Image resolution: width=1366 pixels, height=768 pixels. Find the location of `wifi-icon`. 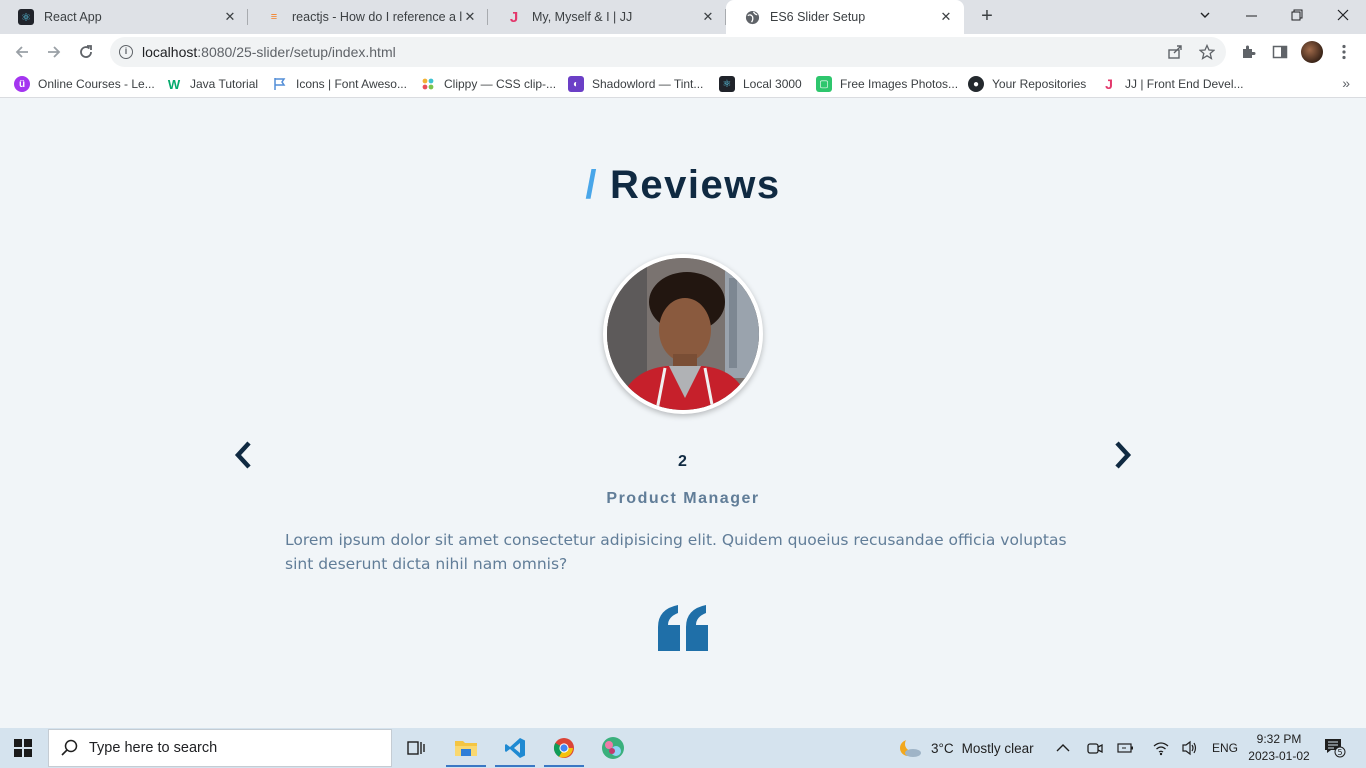

wifi-icon is located at coordinates (1161, 749).